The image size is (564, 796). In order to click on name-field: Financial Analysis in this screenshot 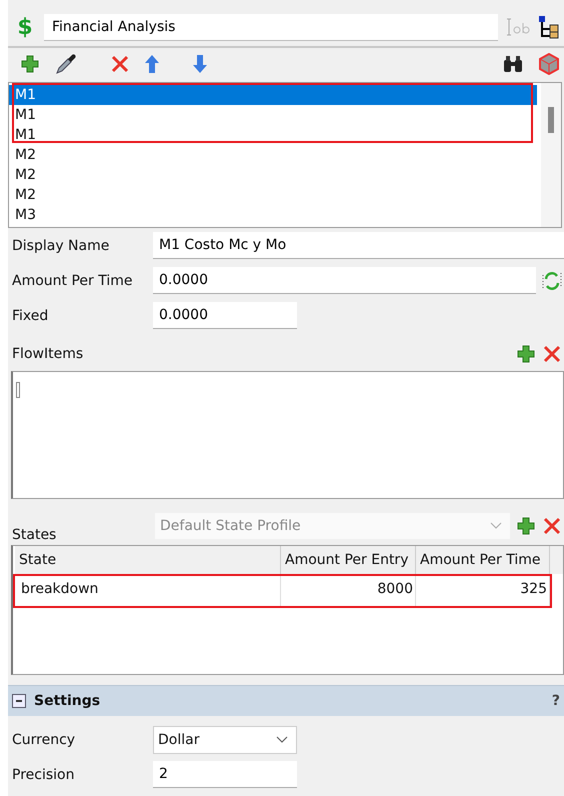, I will do `click(271, 27)`.